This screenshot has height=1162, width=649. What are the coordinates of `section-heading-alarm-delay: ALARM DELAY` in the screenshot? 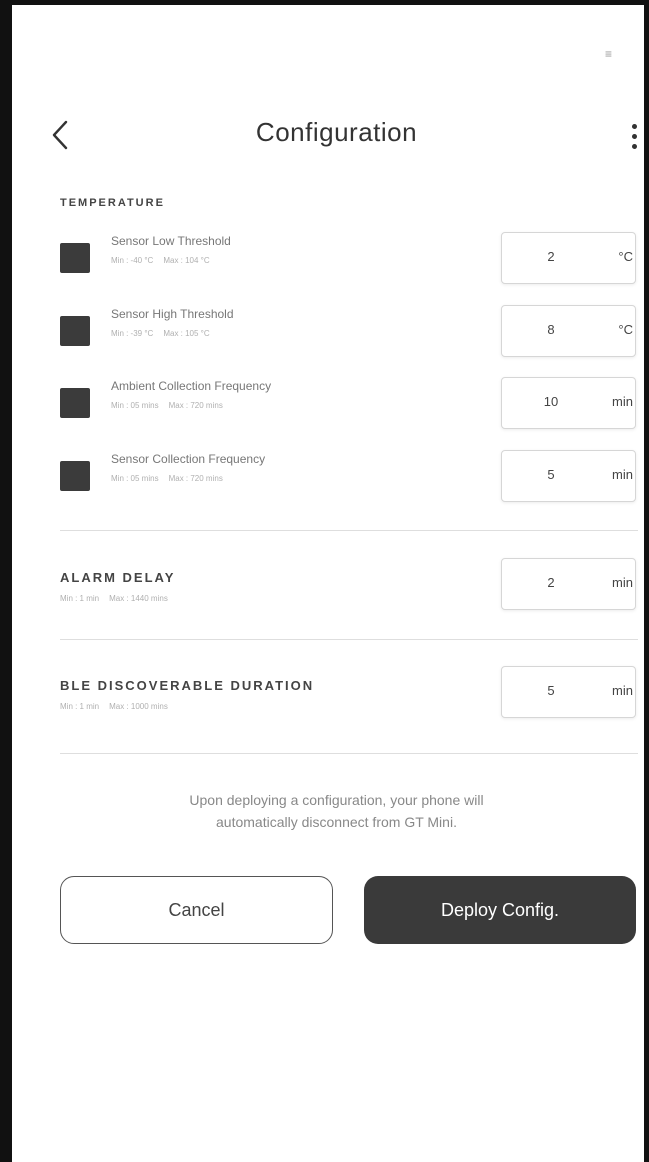 It's located at (118, 577).